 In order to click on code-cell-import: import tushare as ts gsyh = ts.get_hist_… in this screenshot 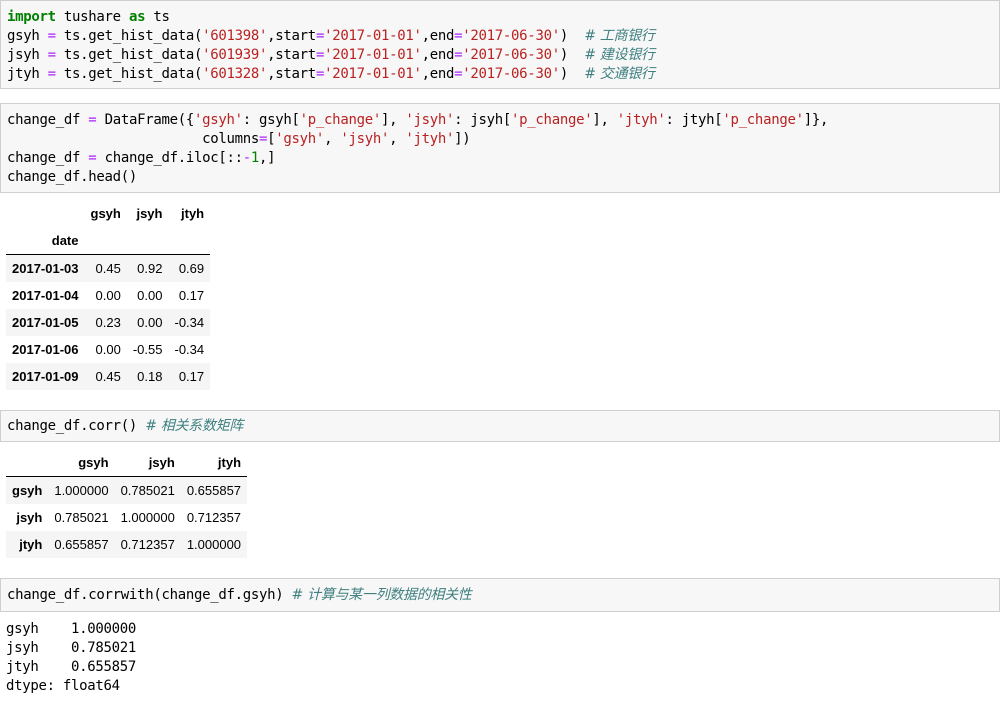, I will do `click(500, 44)`.